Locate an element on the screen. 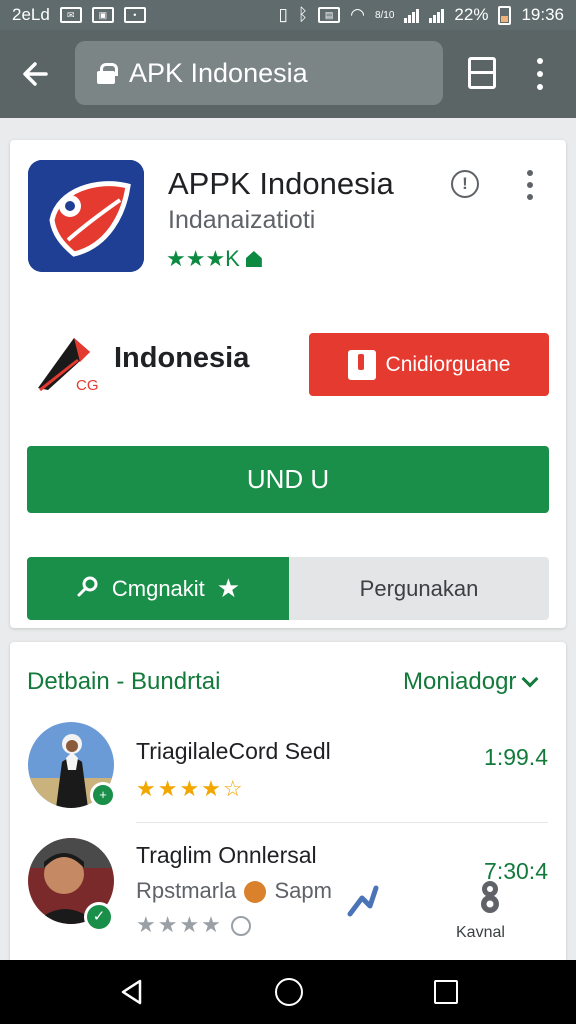 The height and width of the screenshot is (1024, 576). house-icon is located at coordinates (253, 259).